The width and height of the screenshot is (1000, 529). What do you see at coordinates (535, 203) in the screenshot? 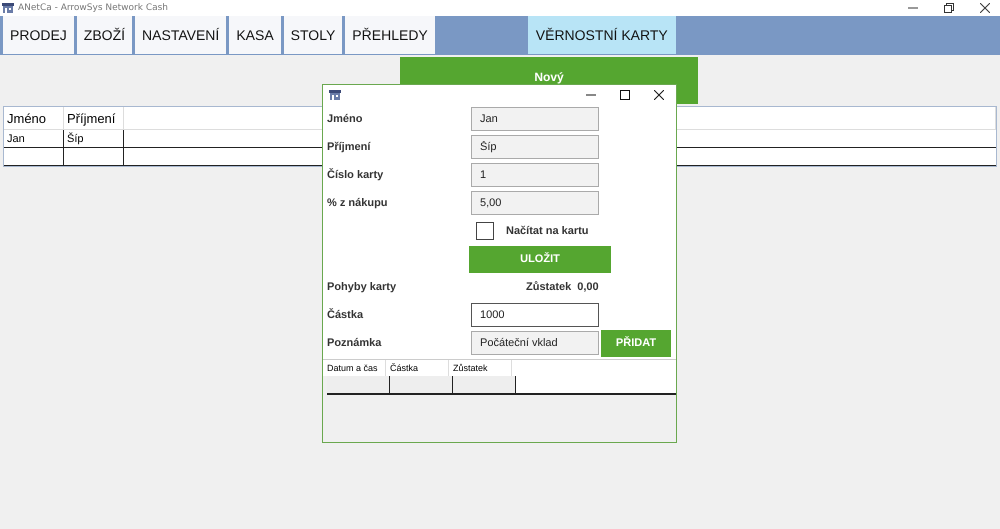
I see `text-field: 5,00` at bounding box center [535, 203].